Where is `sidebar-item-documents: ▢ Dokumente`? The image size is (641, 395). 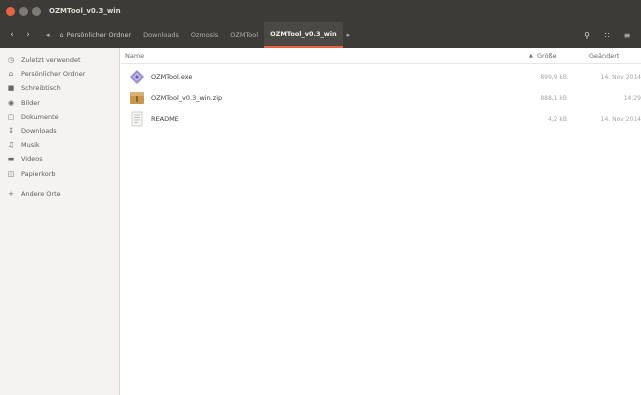
sidebar-item-documents: ▢ Dokumente is located at coordinates (59, 117).